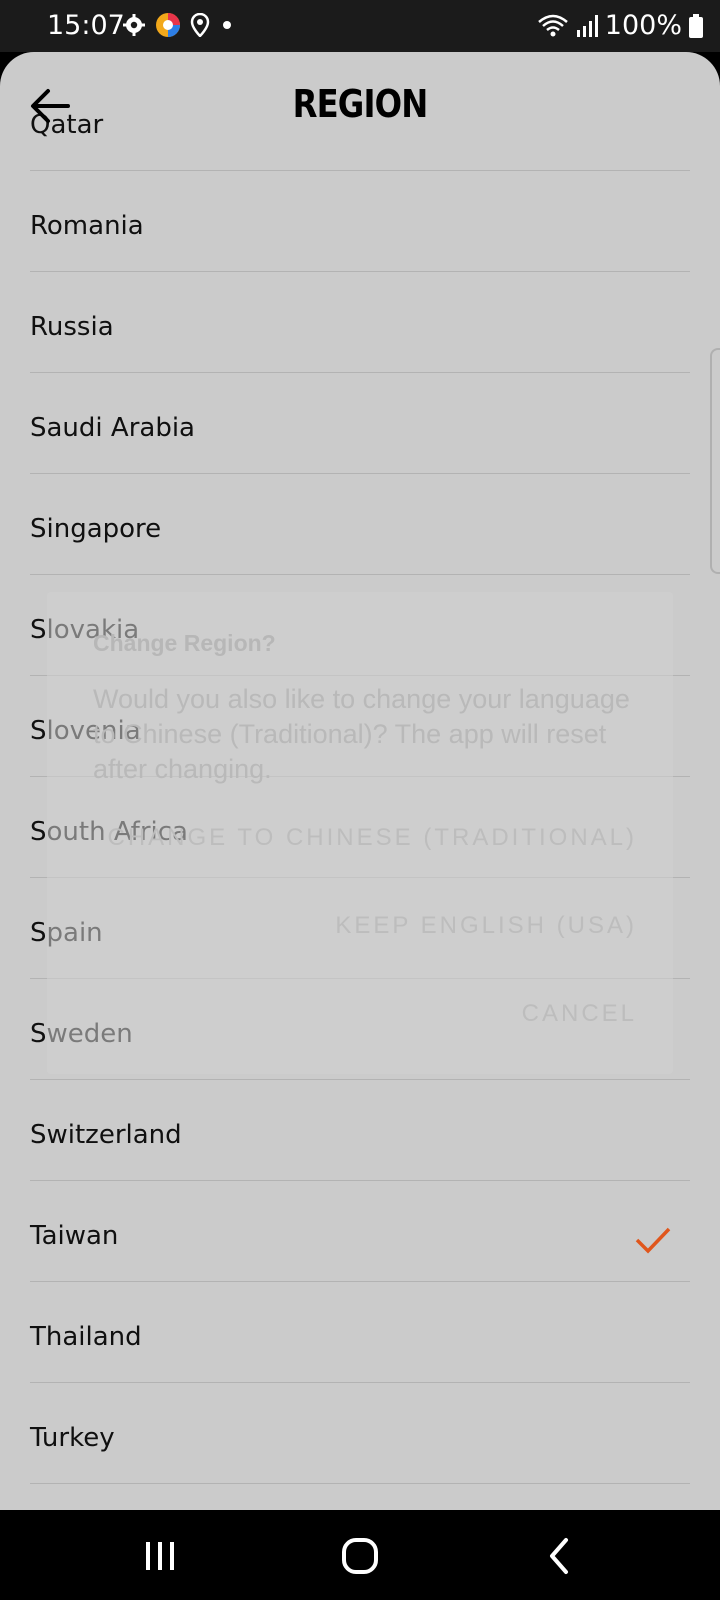 This screenshot has height=1600, width=720. What do you see at coordinates (360, 104) in the screenshot?
I see `page-title: REGION` at bounding box center [360, 104].